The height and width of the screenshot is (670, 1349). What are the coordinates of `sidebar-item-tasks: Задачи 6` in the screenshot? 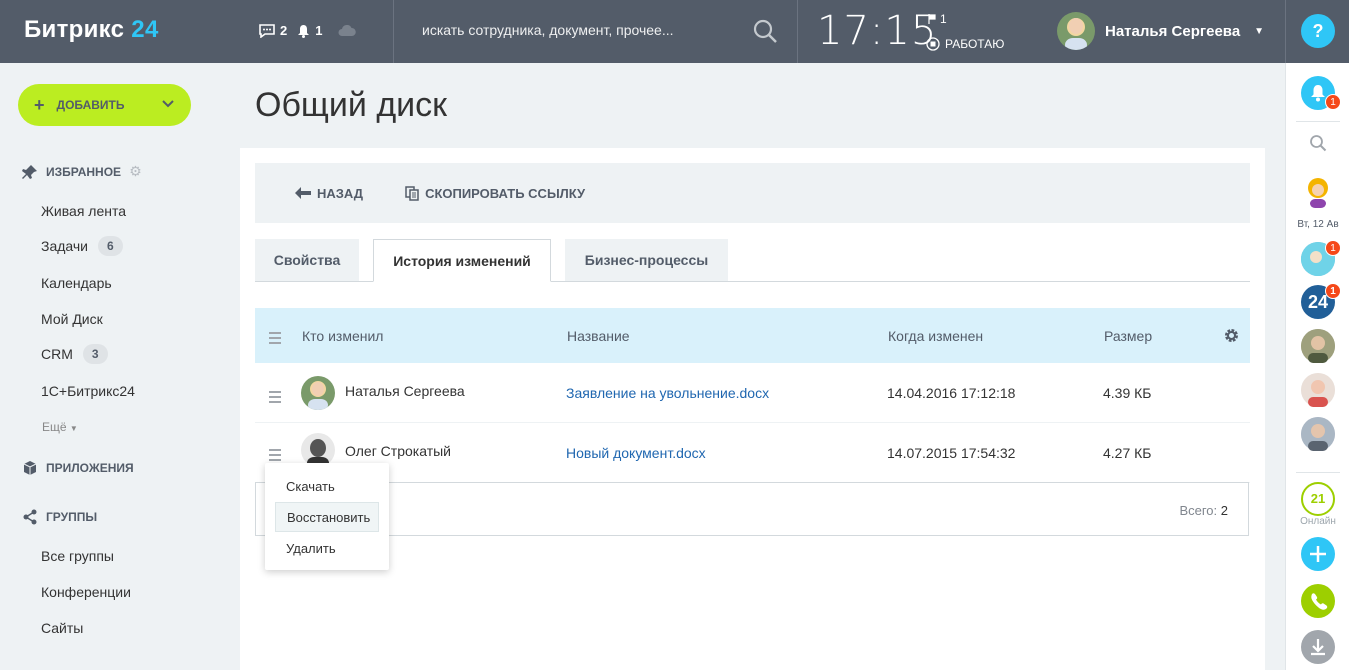 It's located at (82, 246).